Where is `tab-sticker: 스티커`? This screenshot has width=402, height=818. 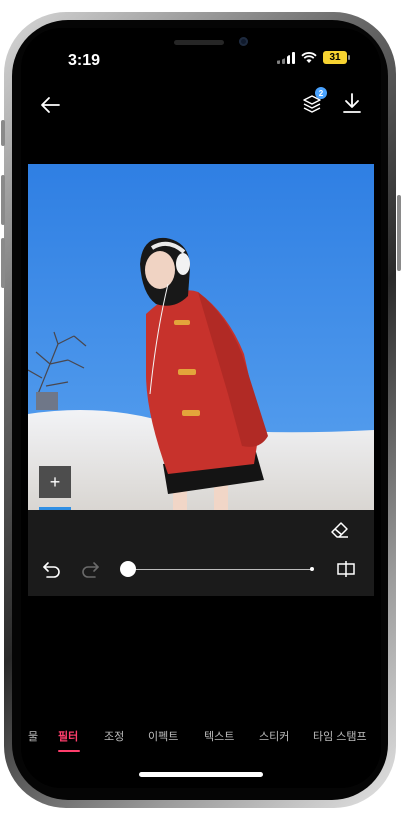
tab-sticker: 스티커 is located at coordinates (274, 736).